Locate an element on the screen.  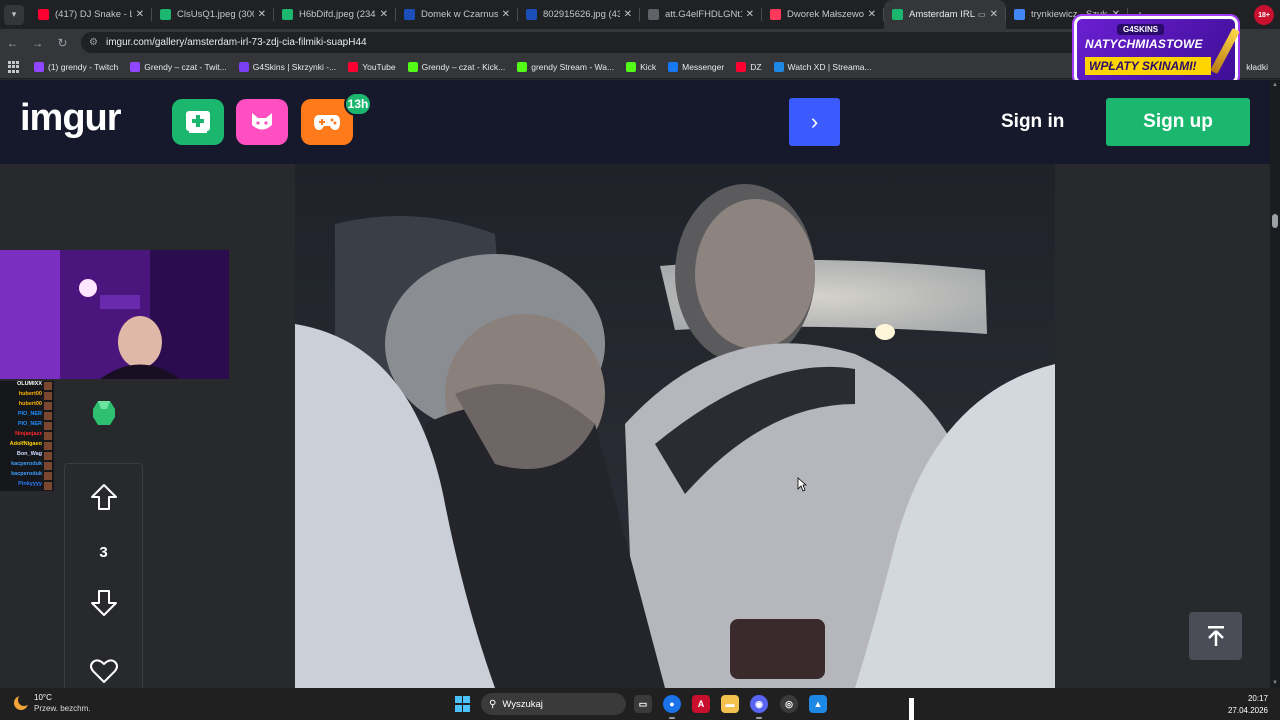
heart-icon is located at coordinates (104, 671).